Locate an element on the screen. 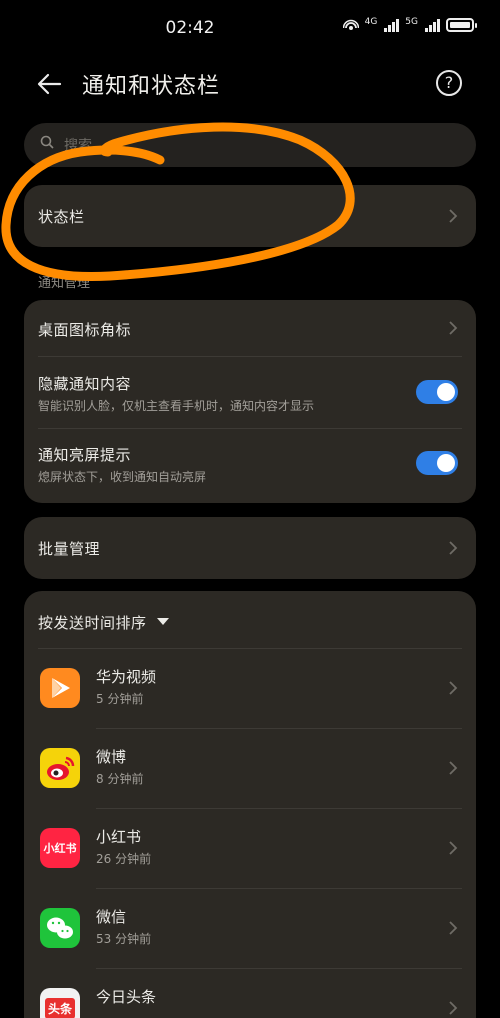 The height and width of the screenshot is (1018, 500). sort-label-text: 按发送时间排序 is located at coordinates (92, 623).